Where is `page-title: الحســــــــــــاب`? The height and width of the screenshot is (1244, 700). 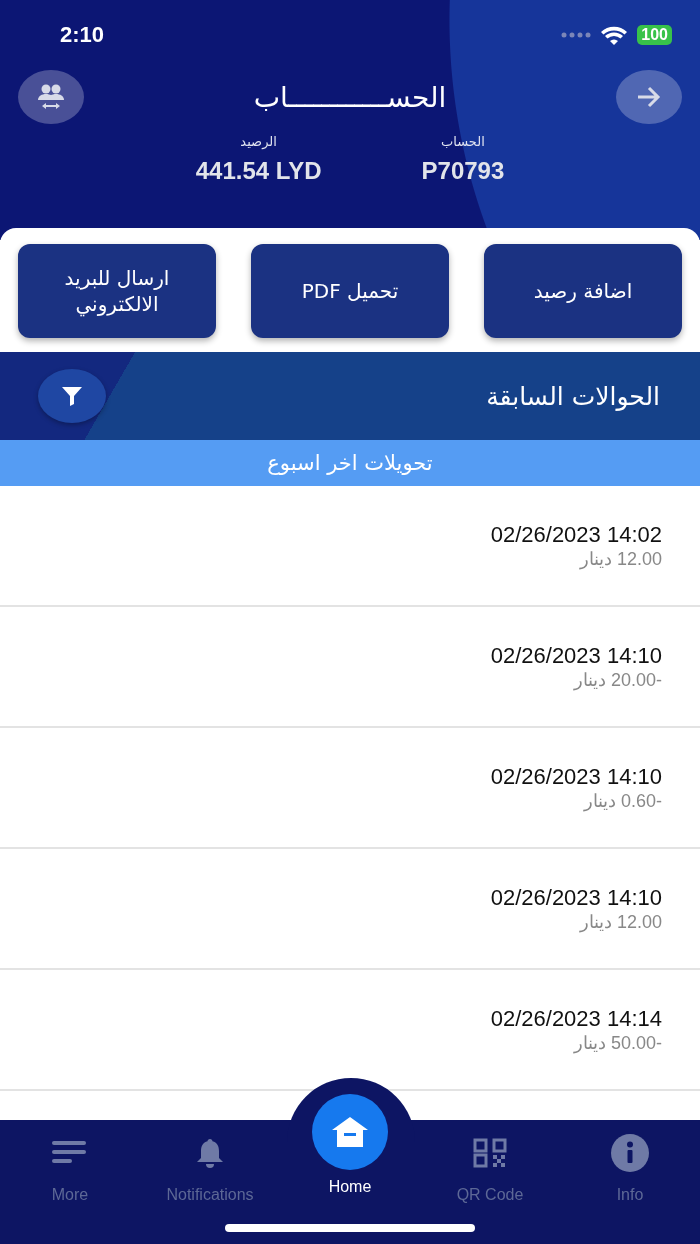 page-title: الحســــــــــــاب is located at coordinates (350, 97).